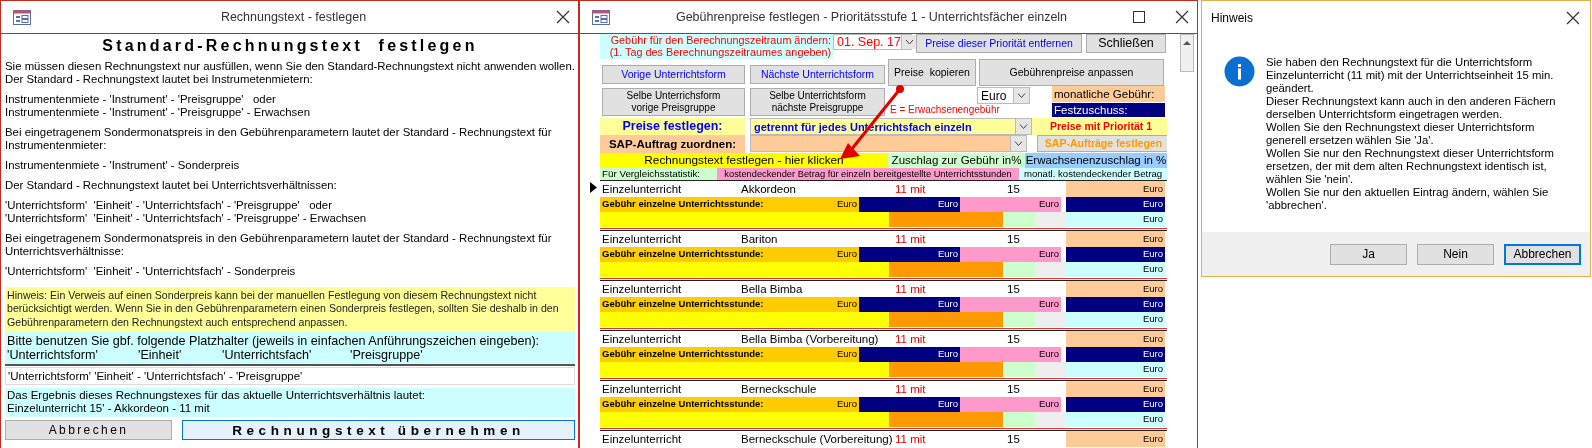 The height and width of the screenshot is (448, 1592). What do you see at coordinates (683, 404) in the screenshot?
I see `fee-label: Gebühr einzelne Unterrichtsstunde:` at bounding box center [683, 404].